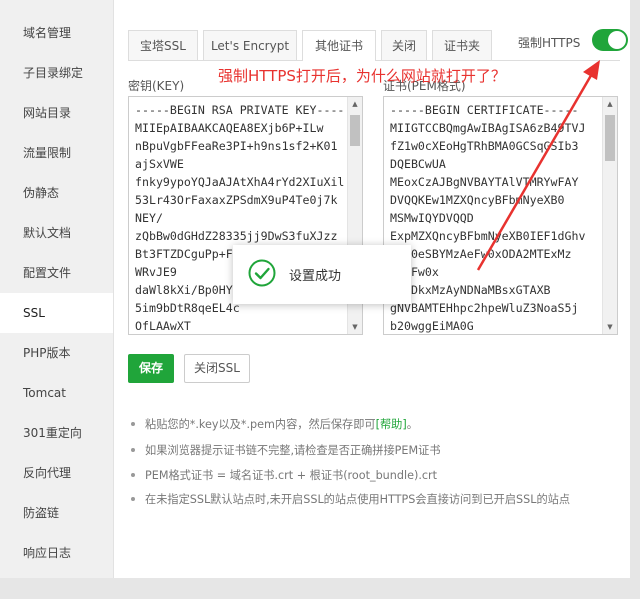 The height and width of the screenshot is (599, 640). What do you see at coordinates (462, 45) in the screenshot?
I see `tab-cert-folder: 证书夹` at bounding box center [462, 45].